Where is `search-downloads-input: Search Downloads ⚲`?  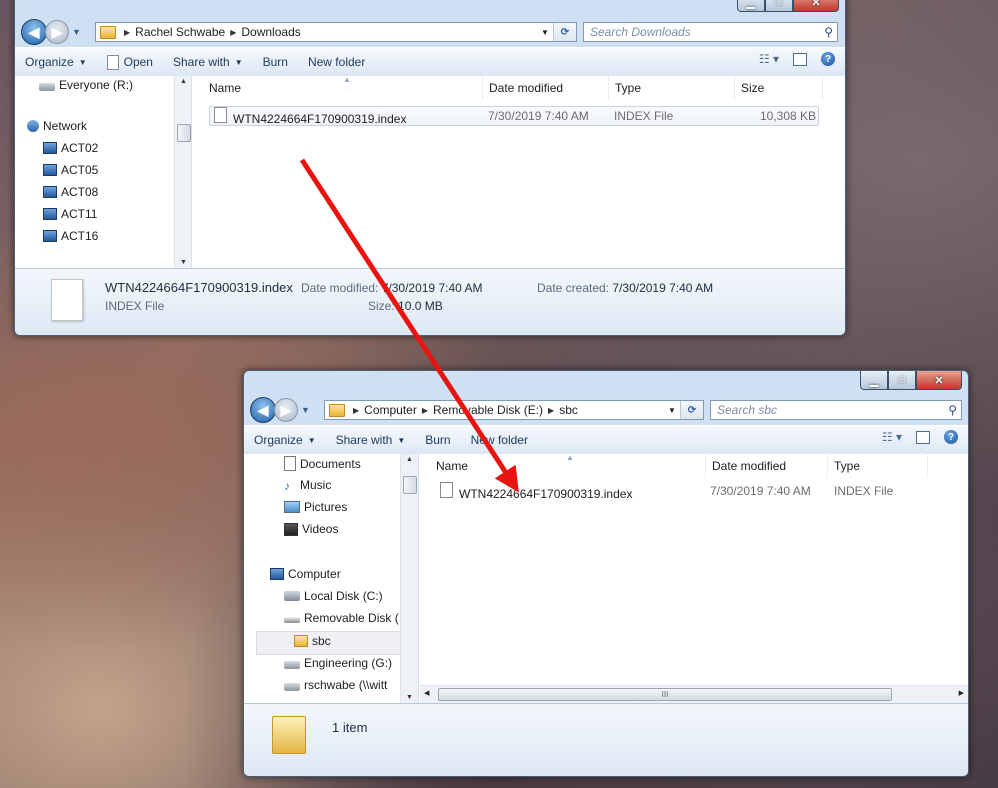 search-downloads-input: Search Downloads ⚲ is located at coordinates (710, 32).